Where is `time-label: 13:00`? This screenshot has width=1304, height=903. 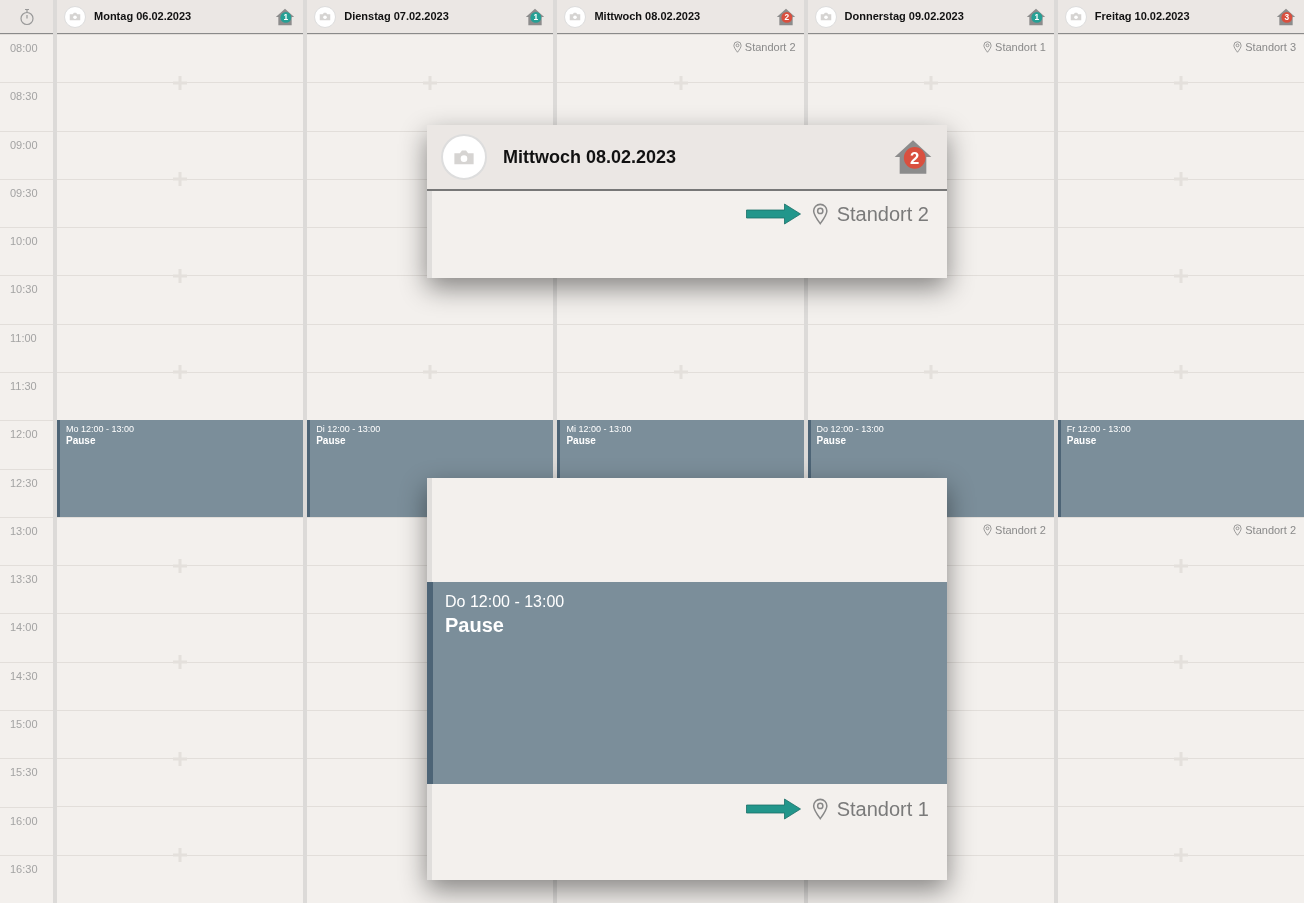
time-label: 13:00 is located at coordinates (26, 541).